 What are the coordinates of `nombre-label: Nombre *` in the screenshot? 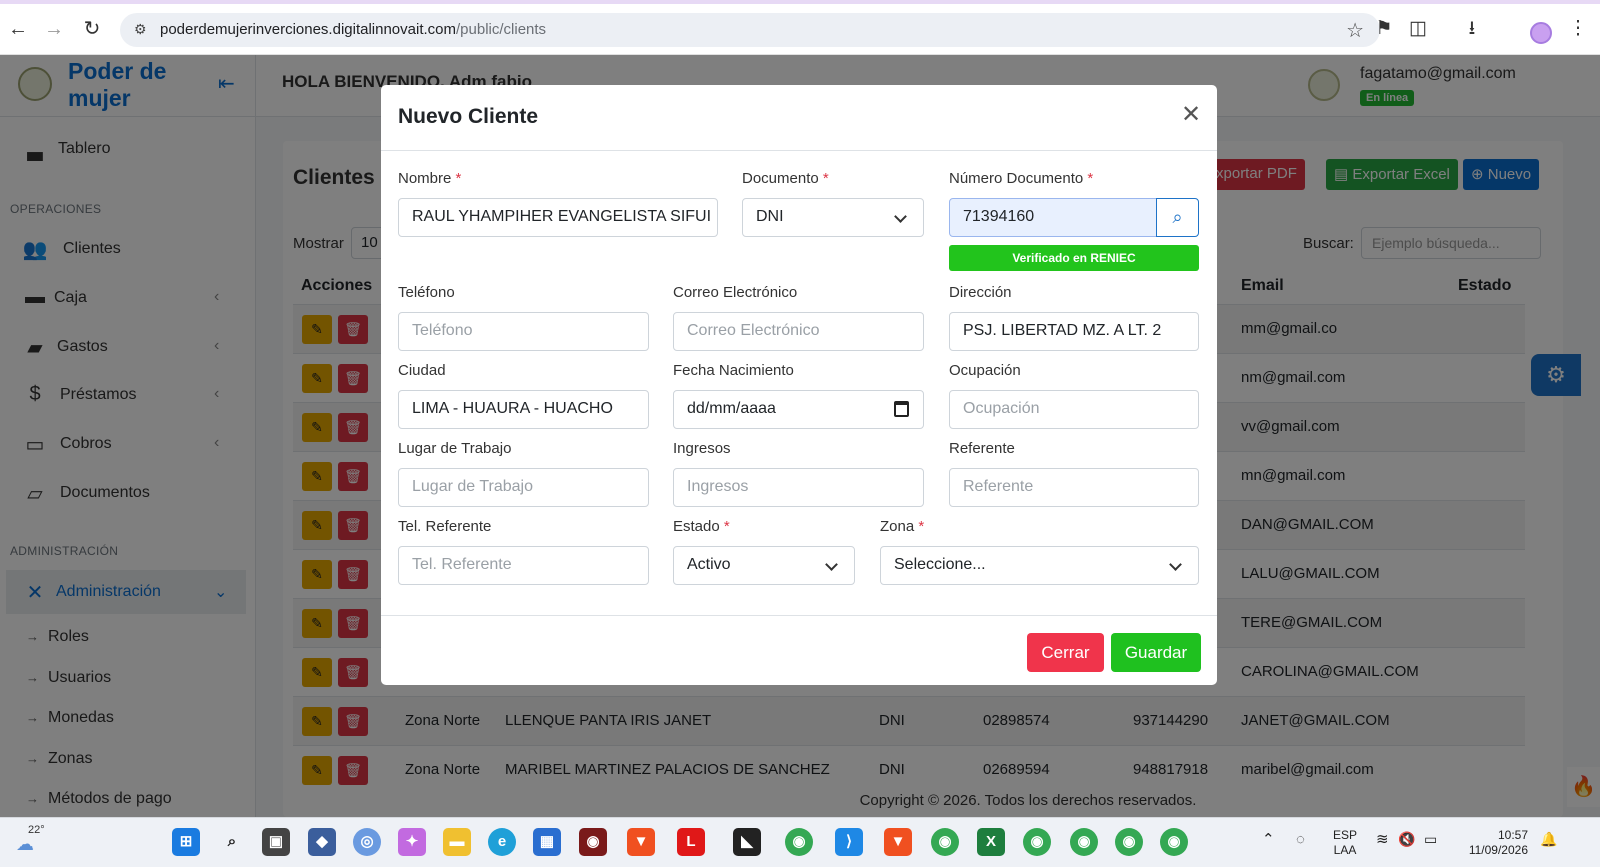 It's located at (430, 178).